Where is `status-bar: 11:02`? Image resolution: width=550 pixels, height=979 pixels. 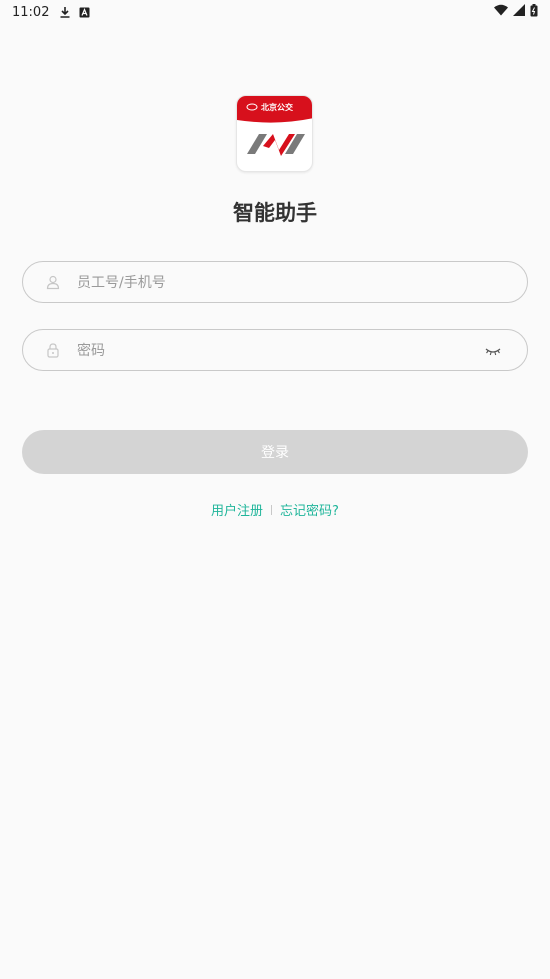 status-bar: 11:02 is located at coordinates (275, 12).